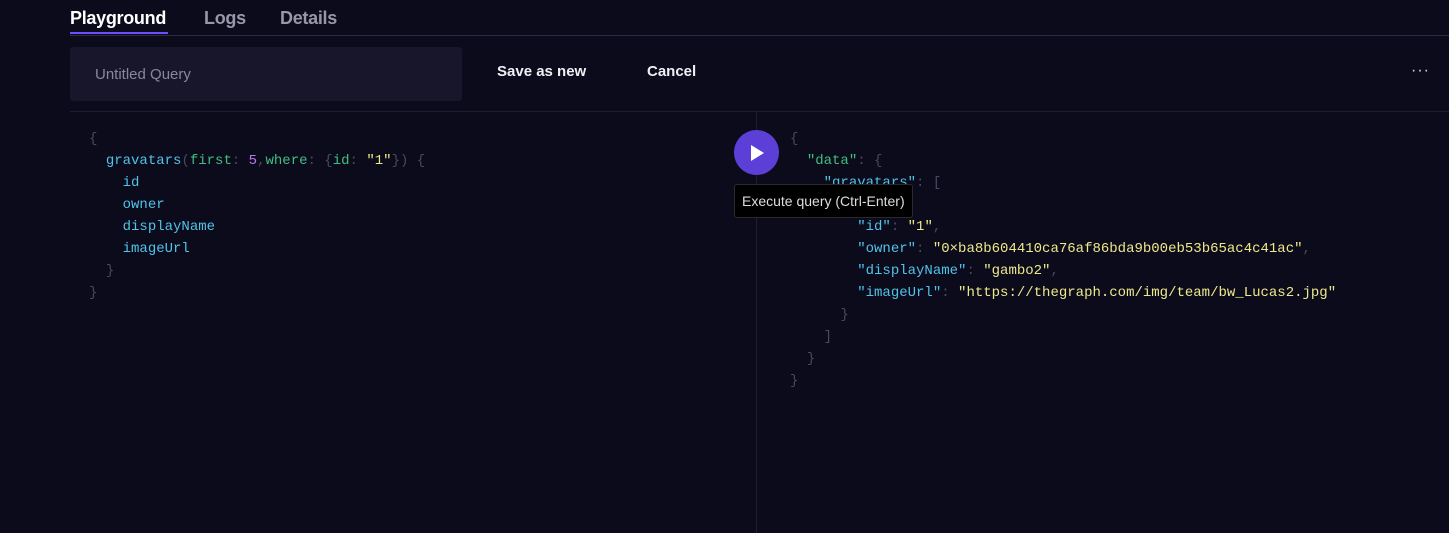  Describe the element at coordinates (257, 227) in the screenshot. I see `code-line: displayName` at that location.